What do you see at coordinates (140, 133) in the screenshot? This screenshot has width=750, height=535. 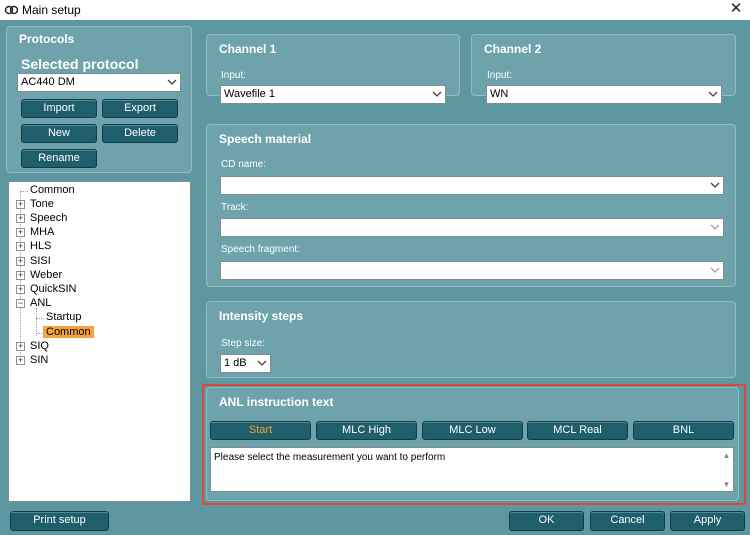 I see `delete-button: Delete` at bounding box center [140, 133].